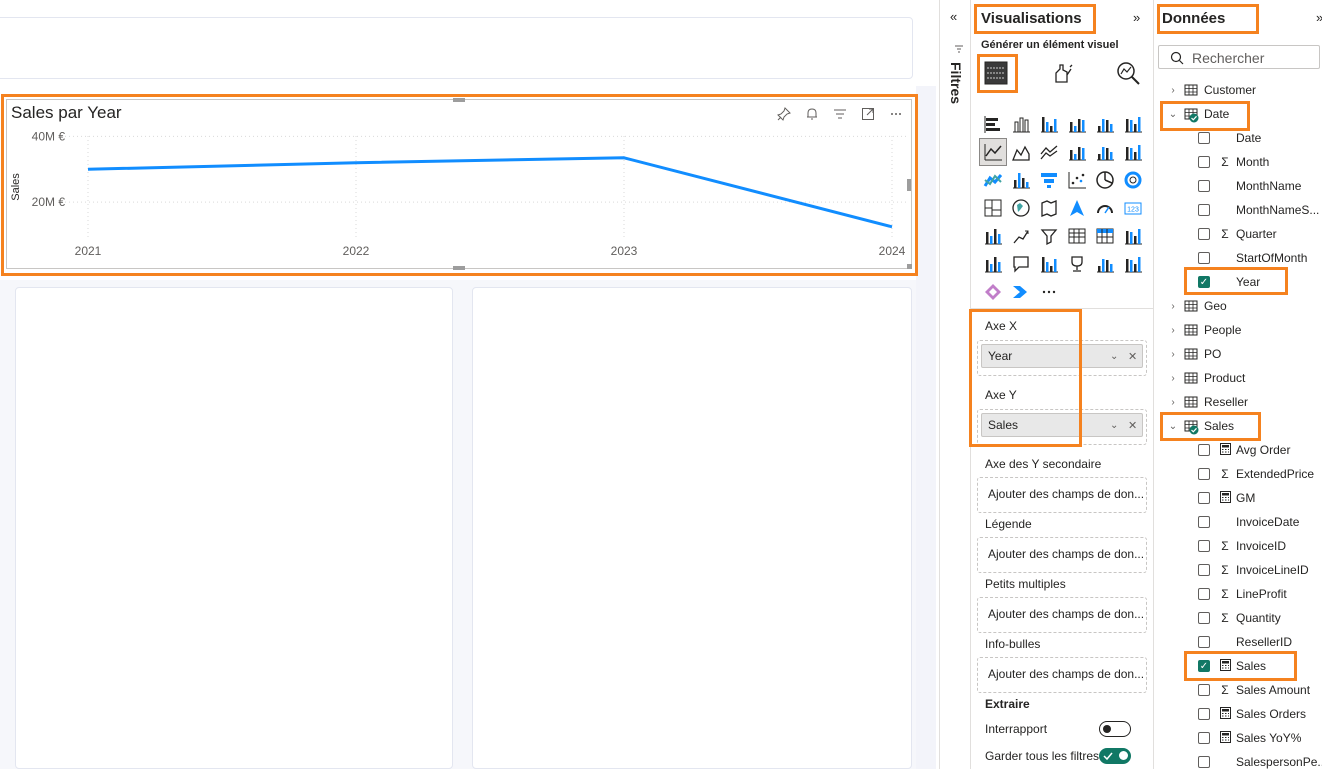  I want to click on field-extendedprice: Σ ExtendedPrice, so click(1256, 474).